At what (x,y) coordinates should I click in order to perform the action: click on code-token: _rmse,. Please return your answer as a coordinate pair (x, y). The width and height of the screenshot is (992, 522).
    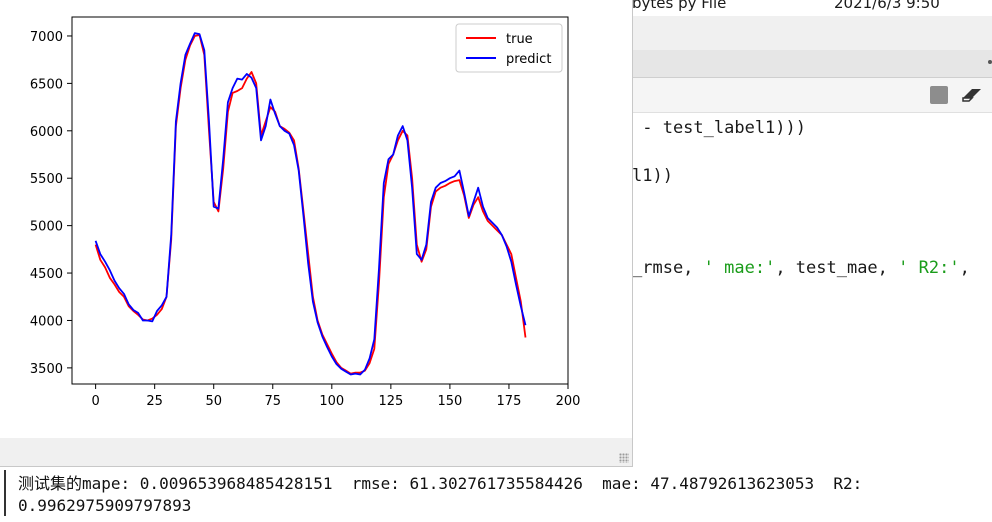
    Looking at the image, I should click on (668, 268).